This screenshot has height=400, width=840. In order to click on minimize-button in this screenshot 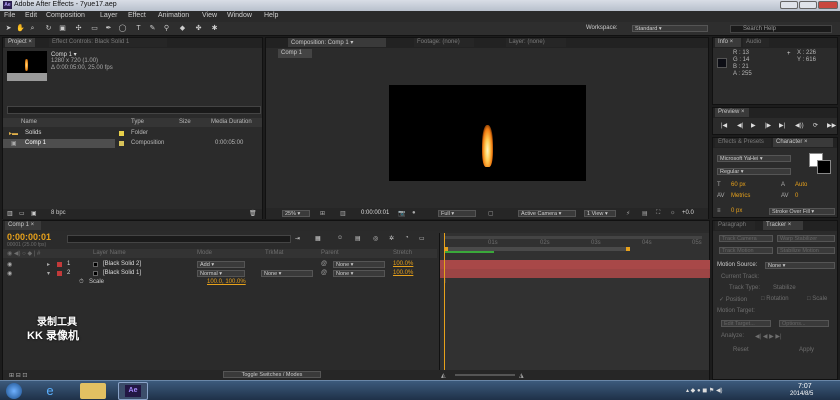, I will do `click(789, 5)`.